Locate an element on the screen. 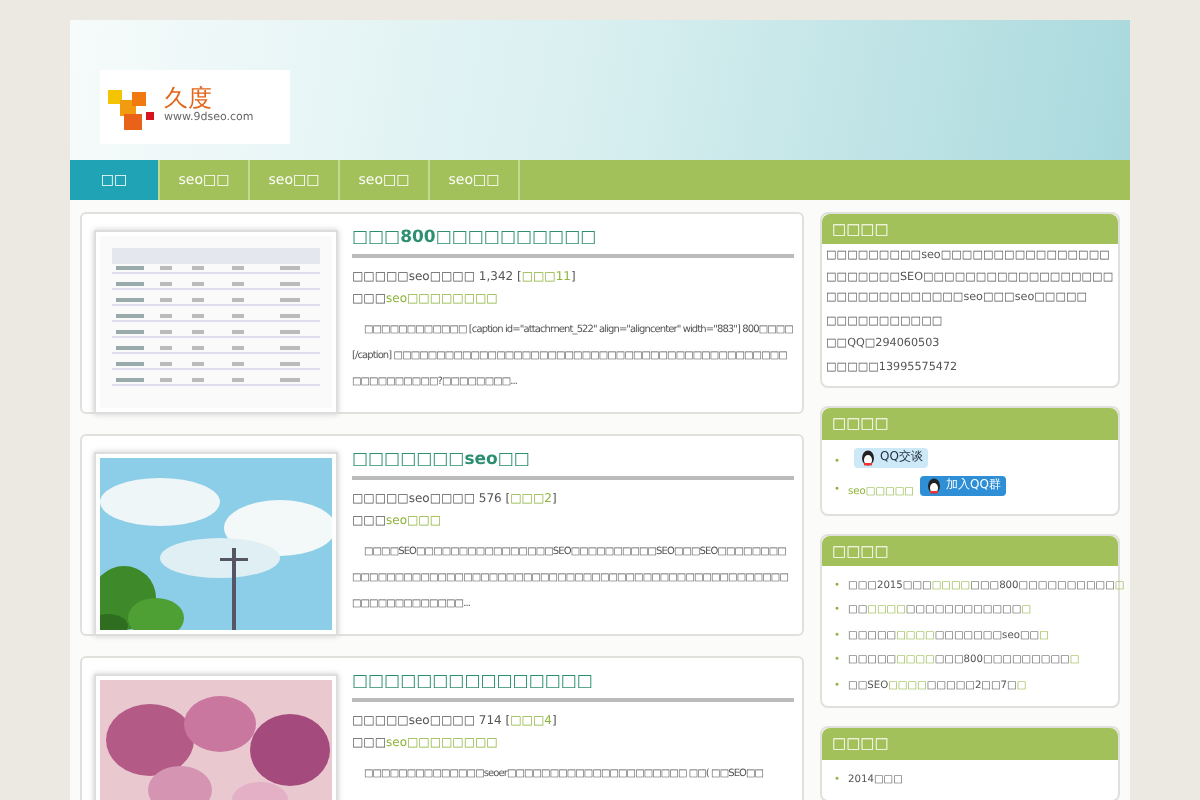 Image resolution: width=1200 pixels, height=800 pixels. logo-icon is located at coordinates (132, 107).